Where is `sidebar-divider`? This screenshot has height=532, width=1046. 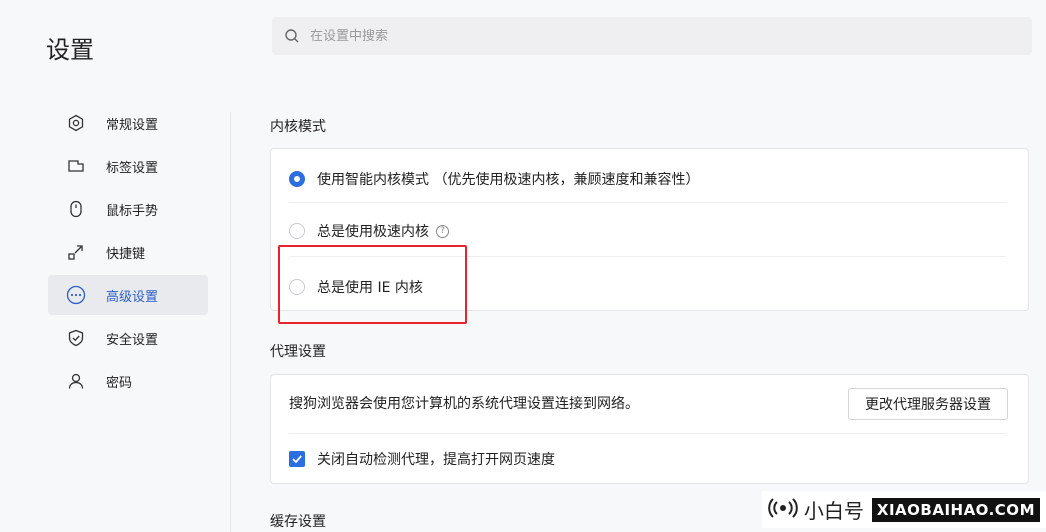 sidebar-divider is located at coordinates (230, 322).